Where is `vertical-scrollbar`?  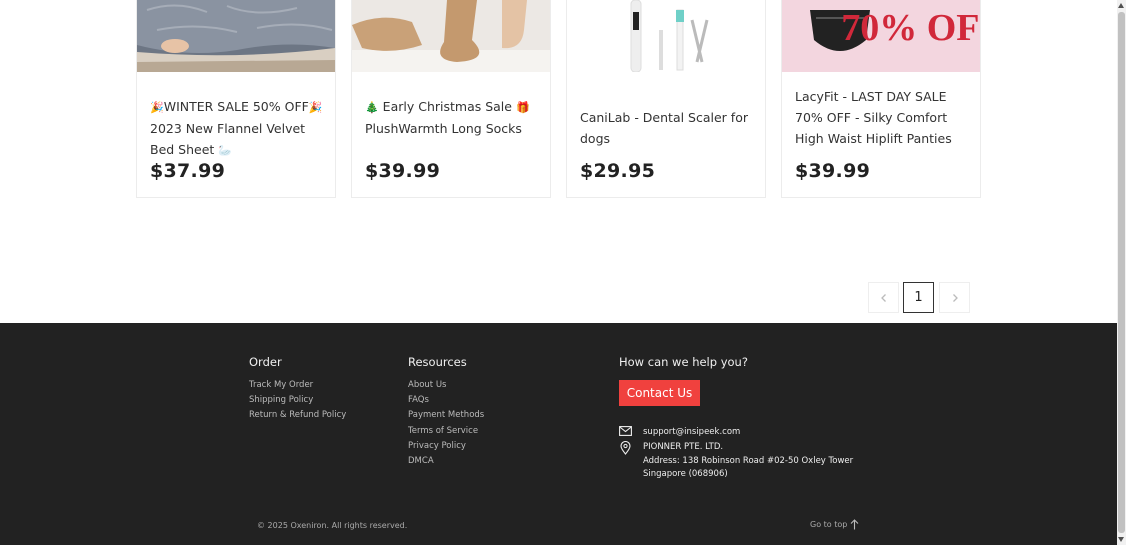
vertical-scrollbar is located at coordinates (1121, 272).